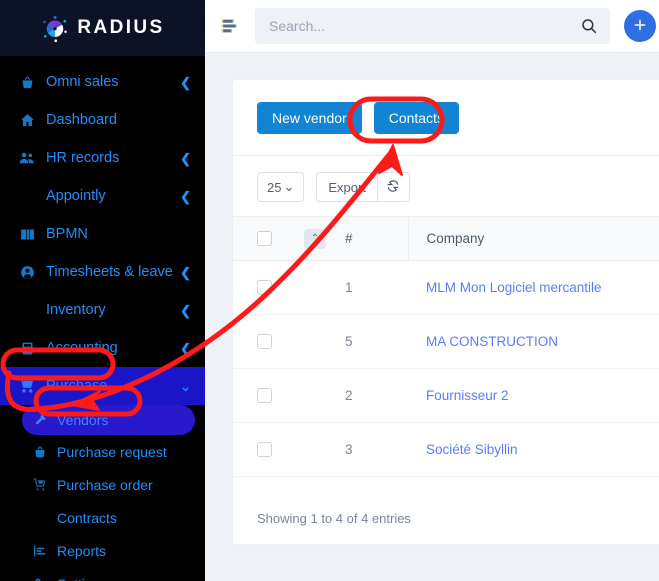  I want to click on sidebar-item-purchase: Purchase ⌄, so click(102, 386).